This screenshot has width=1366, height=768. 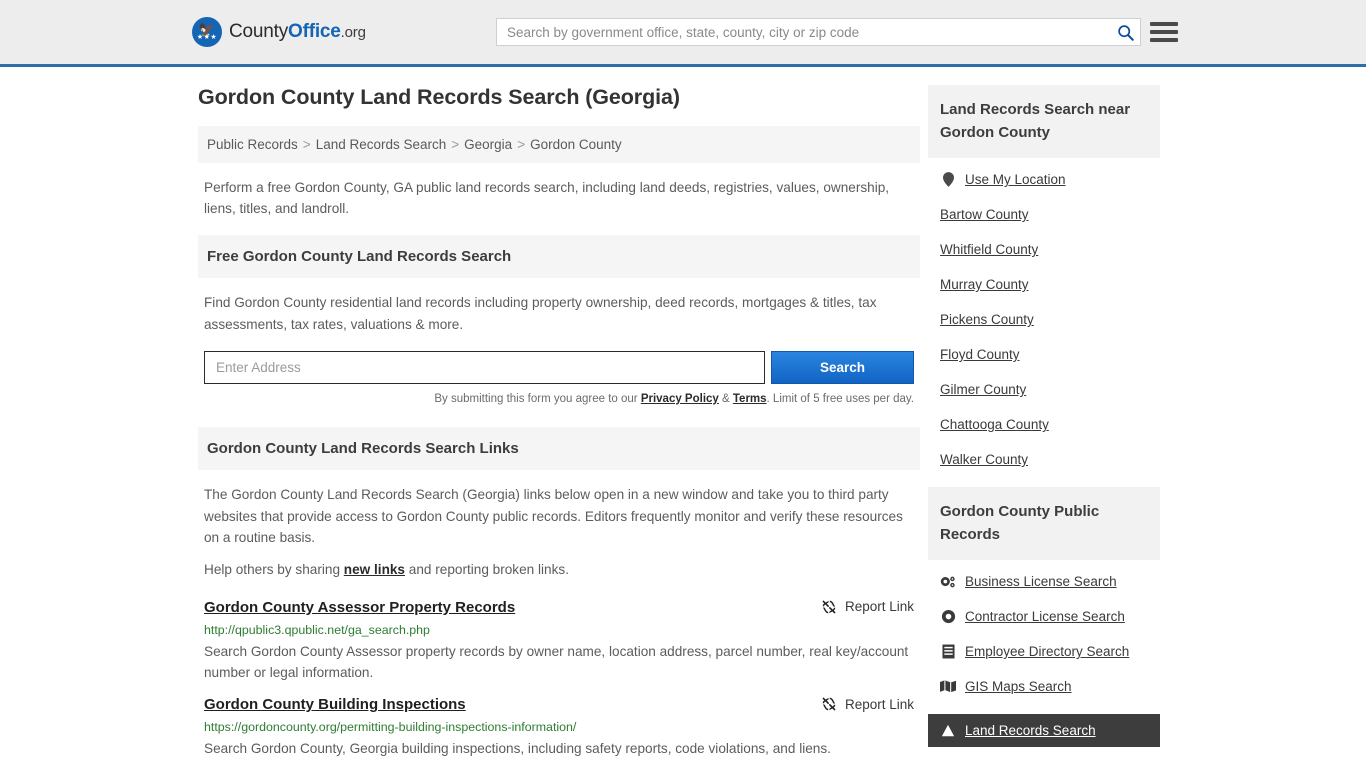 I want to click on logo-text-part1: County, so click(x=259, y=31).